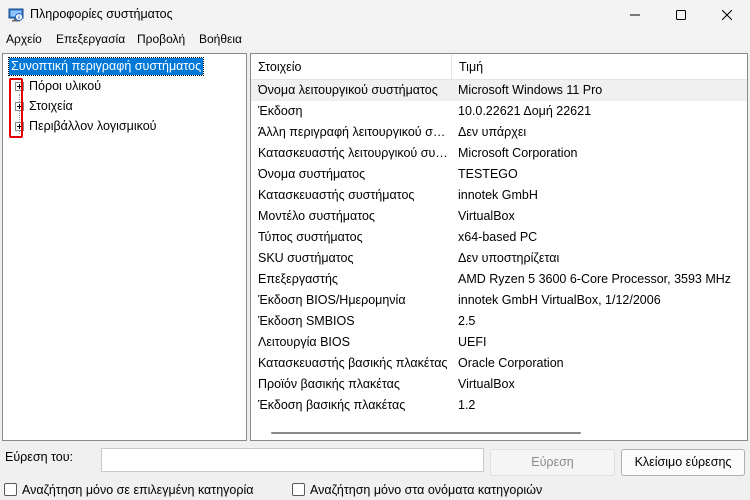  I want to click on row-item-cell: Κατασκευαστής συστήματος, so click(336, 195).